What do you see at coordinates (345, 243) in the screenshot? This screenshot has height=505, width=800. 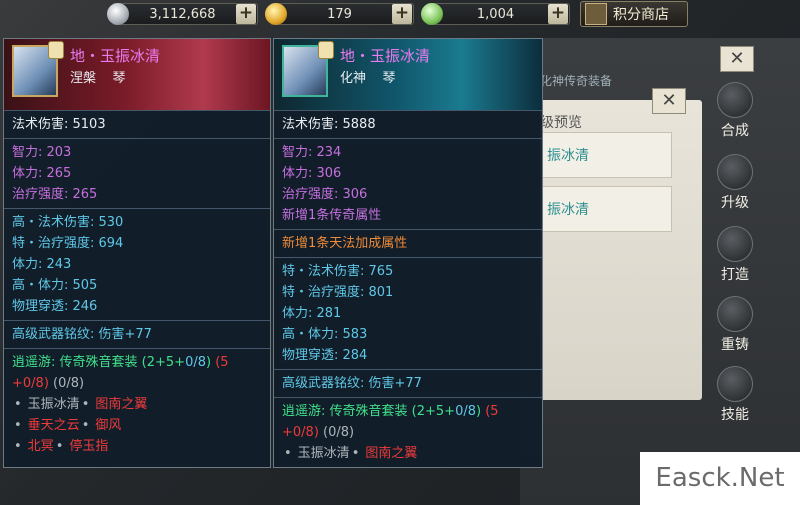 I see `new-skill-attribute: 新增1条天法加成属性` at bounding box center [345, 243].